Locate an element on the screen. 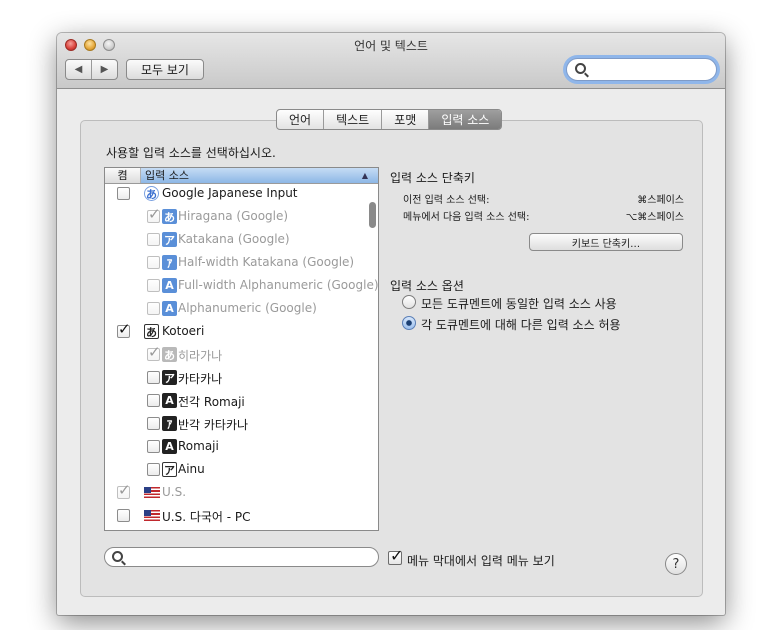  list-header: 켬 입력 소스 ▲ is located at coordinates (241, 176).